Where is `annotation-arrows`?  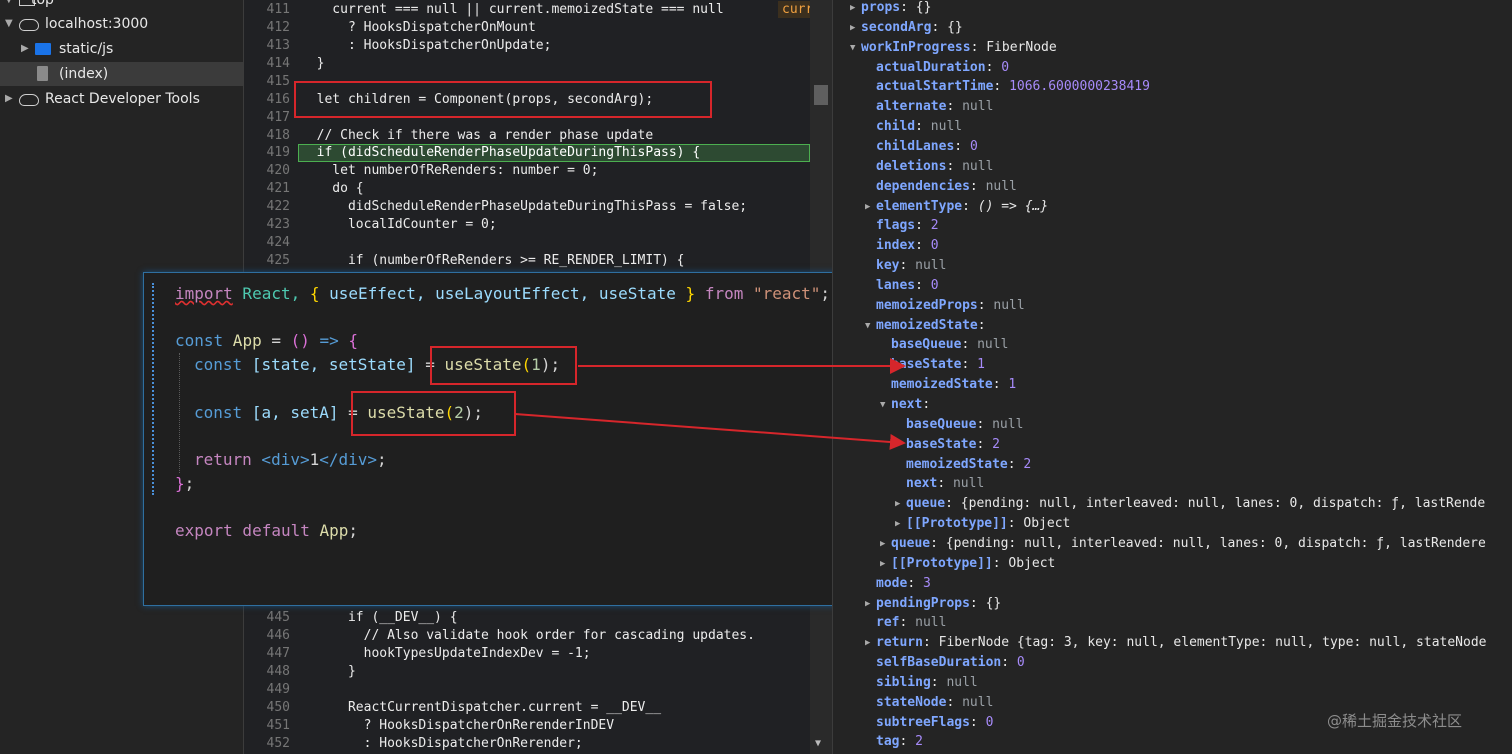 annotation-arrows is located at coordinates (710, 404).